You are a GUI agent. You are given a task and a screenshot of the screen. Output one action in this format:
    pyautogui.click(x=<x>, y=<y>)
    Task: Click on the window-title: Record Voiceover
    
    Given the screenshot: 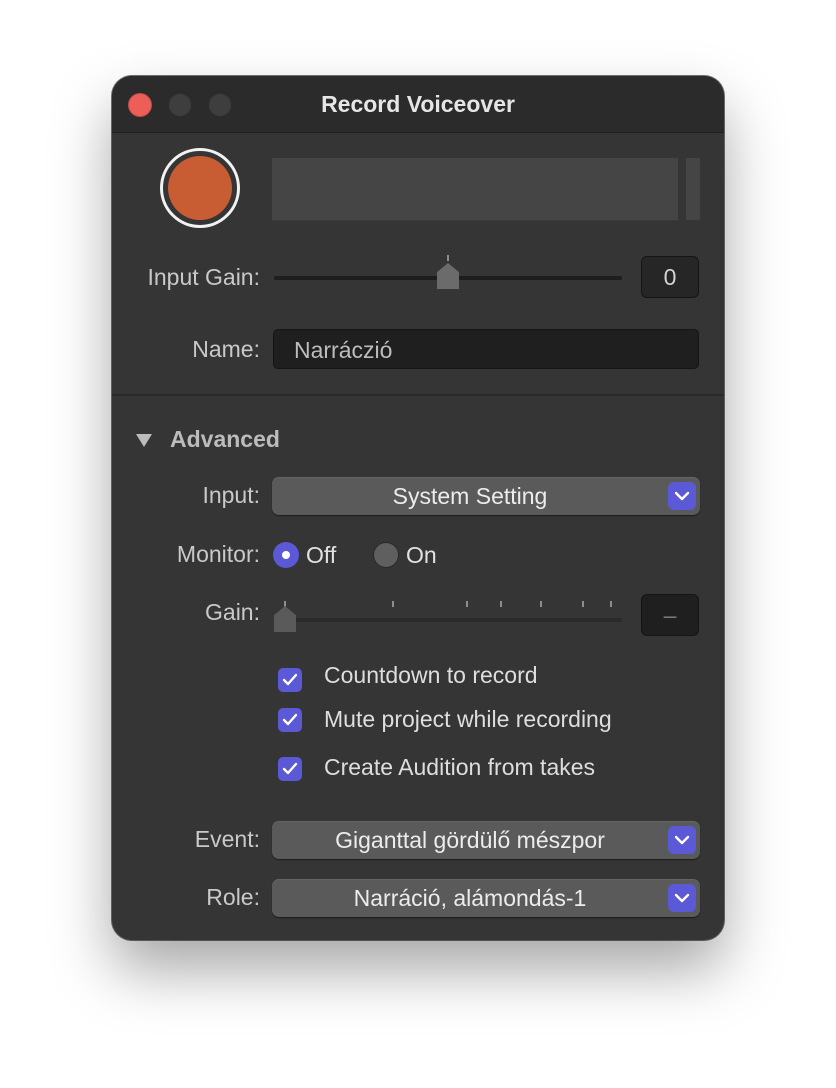 What is the action you would take?
    pyautogui.click(x=418, y=104)
    